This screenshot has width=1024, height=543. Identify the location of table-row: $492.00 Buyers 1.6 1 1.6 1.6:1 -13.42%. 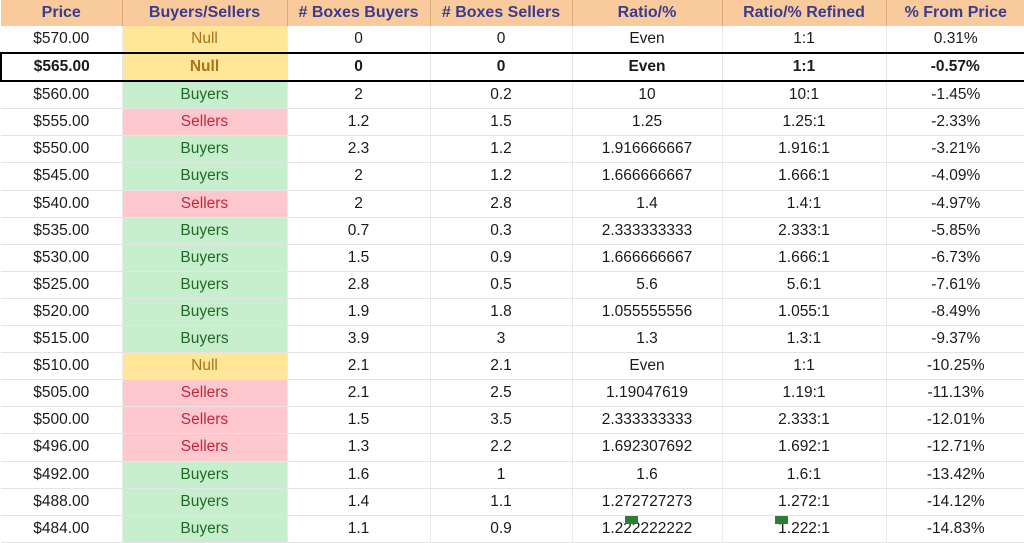
(512, 475).